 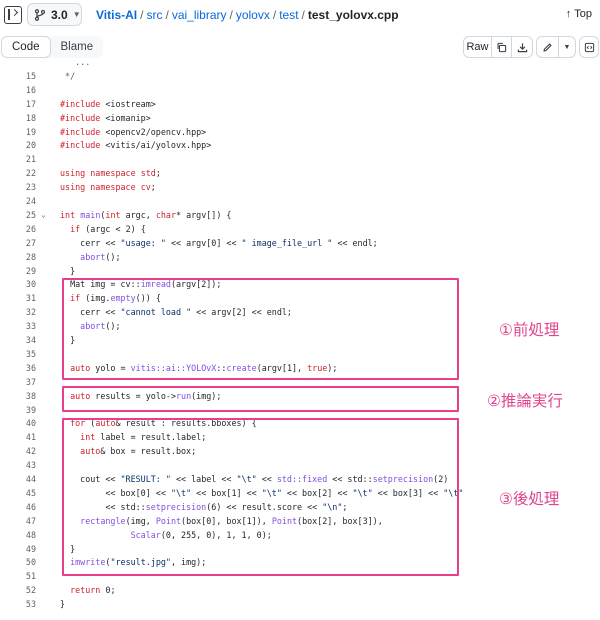 I want to click on line-number: 18, so click(x=18, y=118).